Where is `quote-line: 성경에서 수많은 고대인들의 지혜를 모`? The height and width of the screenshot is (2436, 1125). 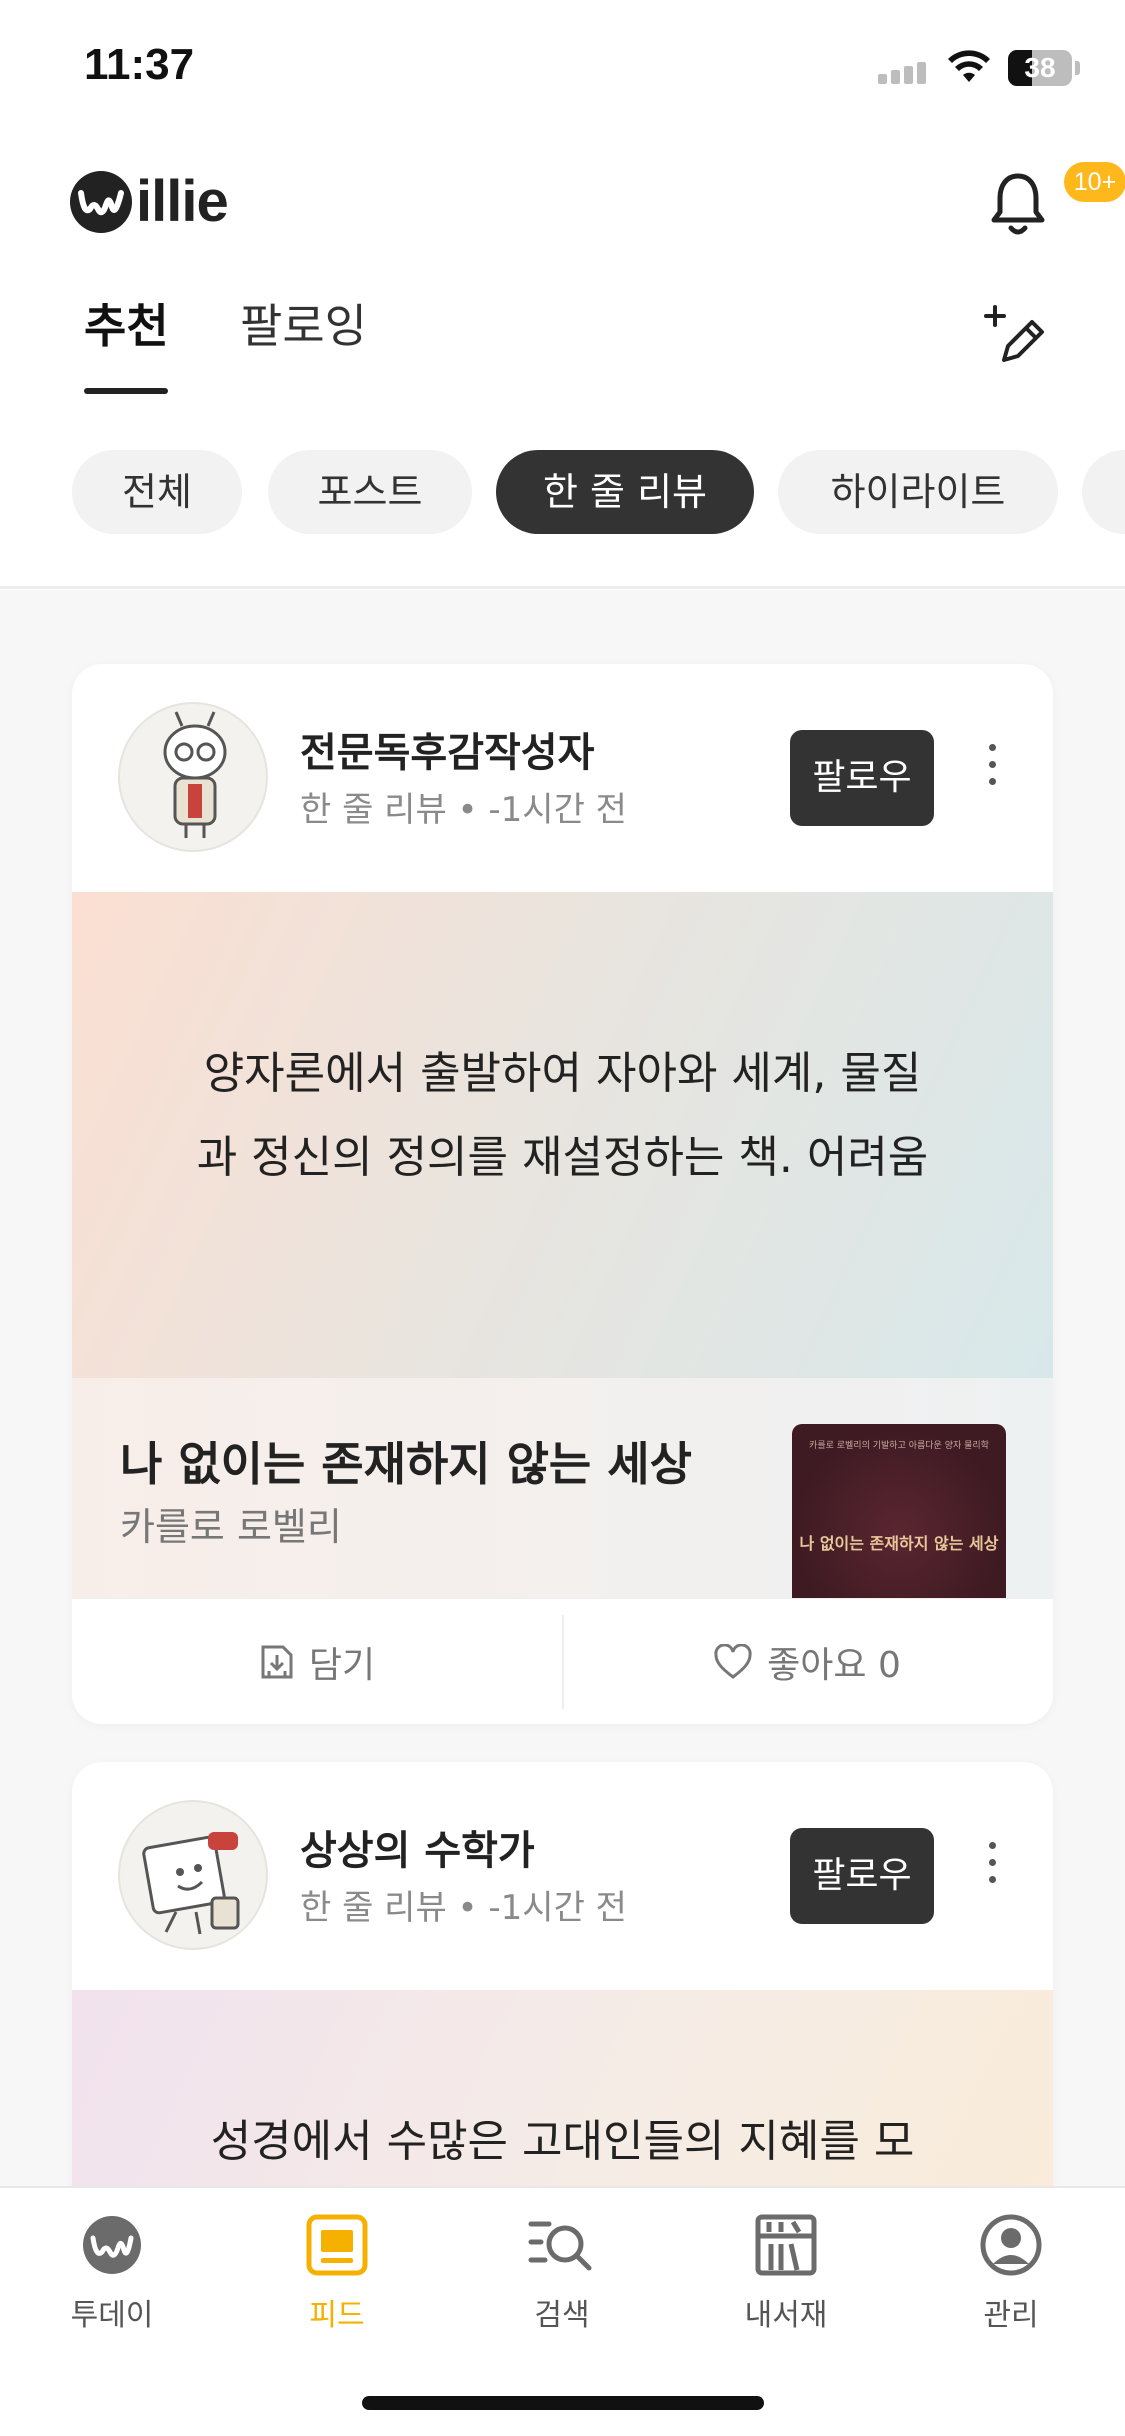 quote-line: 성경에서 수많은 고대인들의 지혜를 모 is located at coordinates (562, 2141).